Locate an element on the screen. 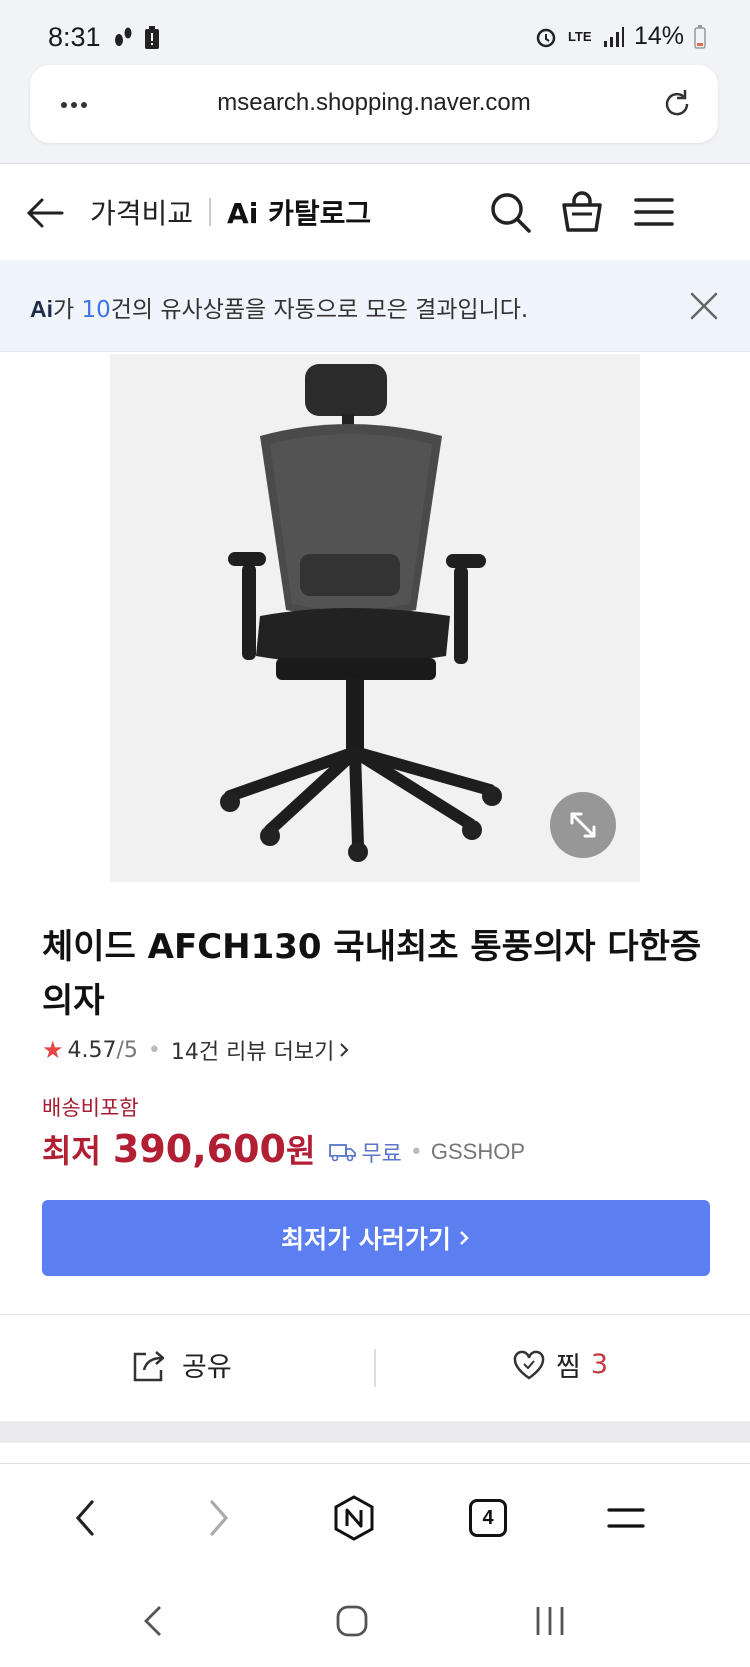 The image size is (750, 1667). price-unit: 원 is located at coordinates (300, 1151).